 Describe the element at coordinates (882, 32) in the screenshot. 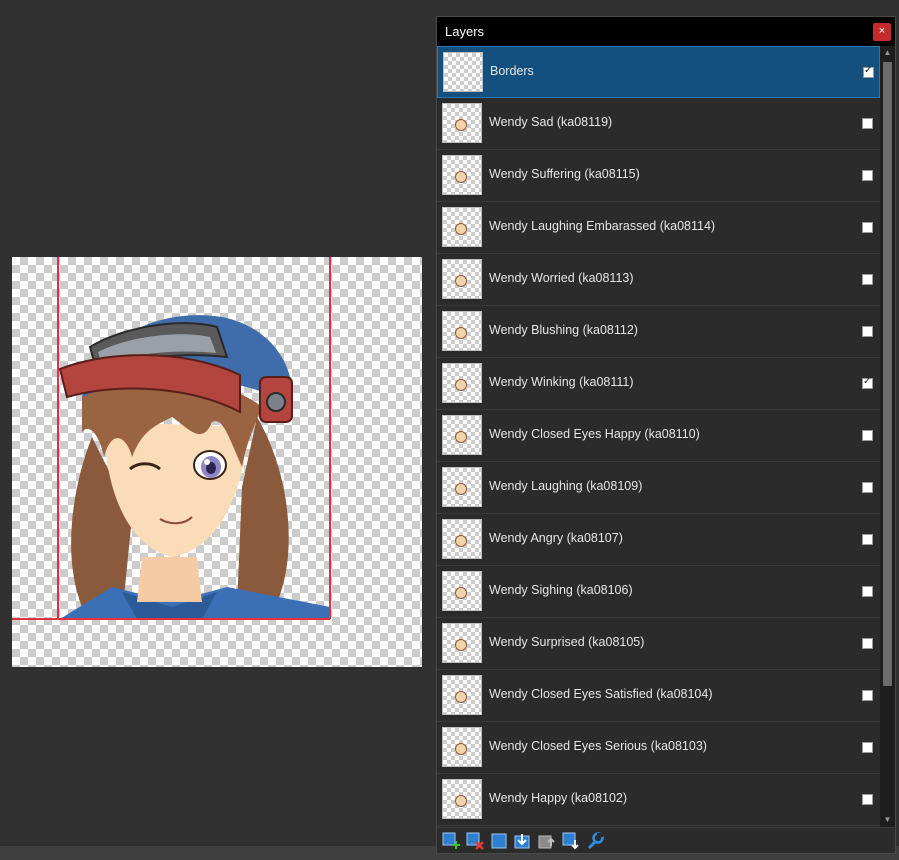

I see `close-button: ×` at that location.